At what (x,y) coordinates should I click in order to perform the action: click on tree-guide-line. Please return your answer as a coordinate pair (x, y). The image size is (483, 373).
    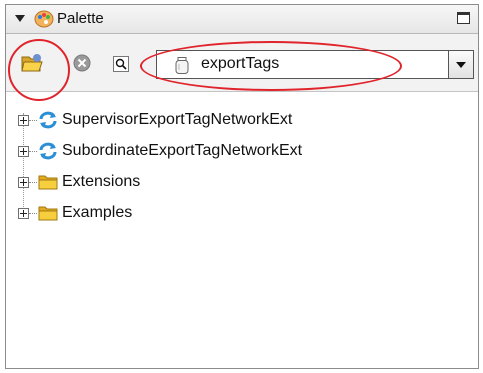
    Looking at the image, I should click on (23, 166).